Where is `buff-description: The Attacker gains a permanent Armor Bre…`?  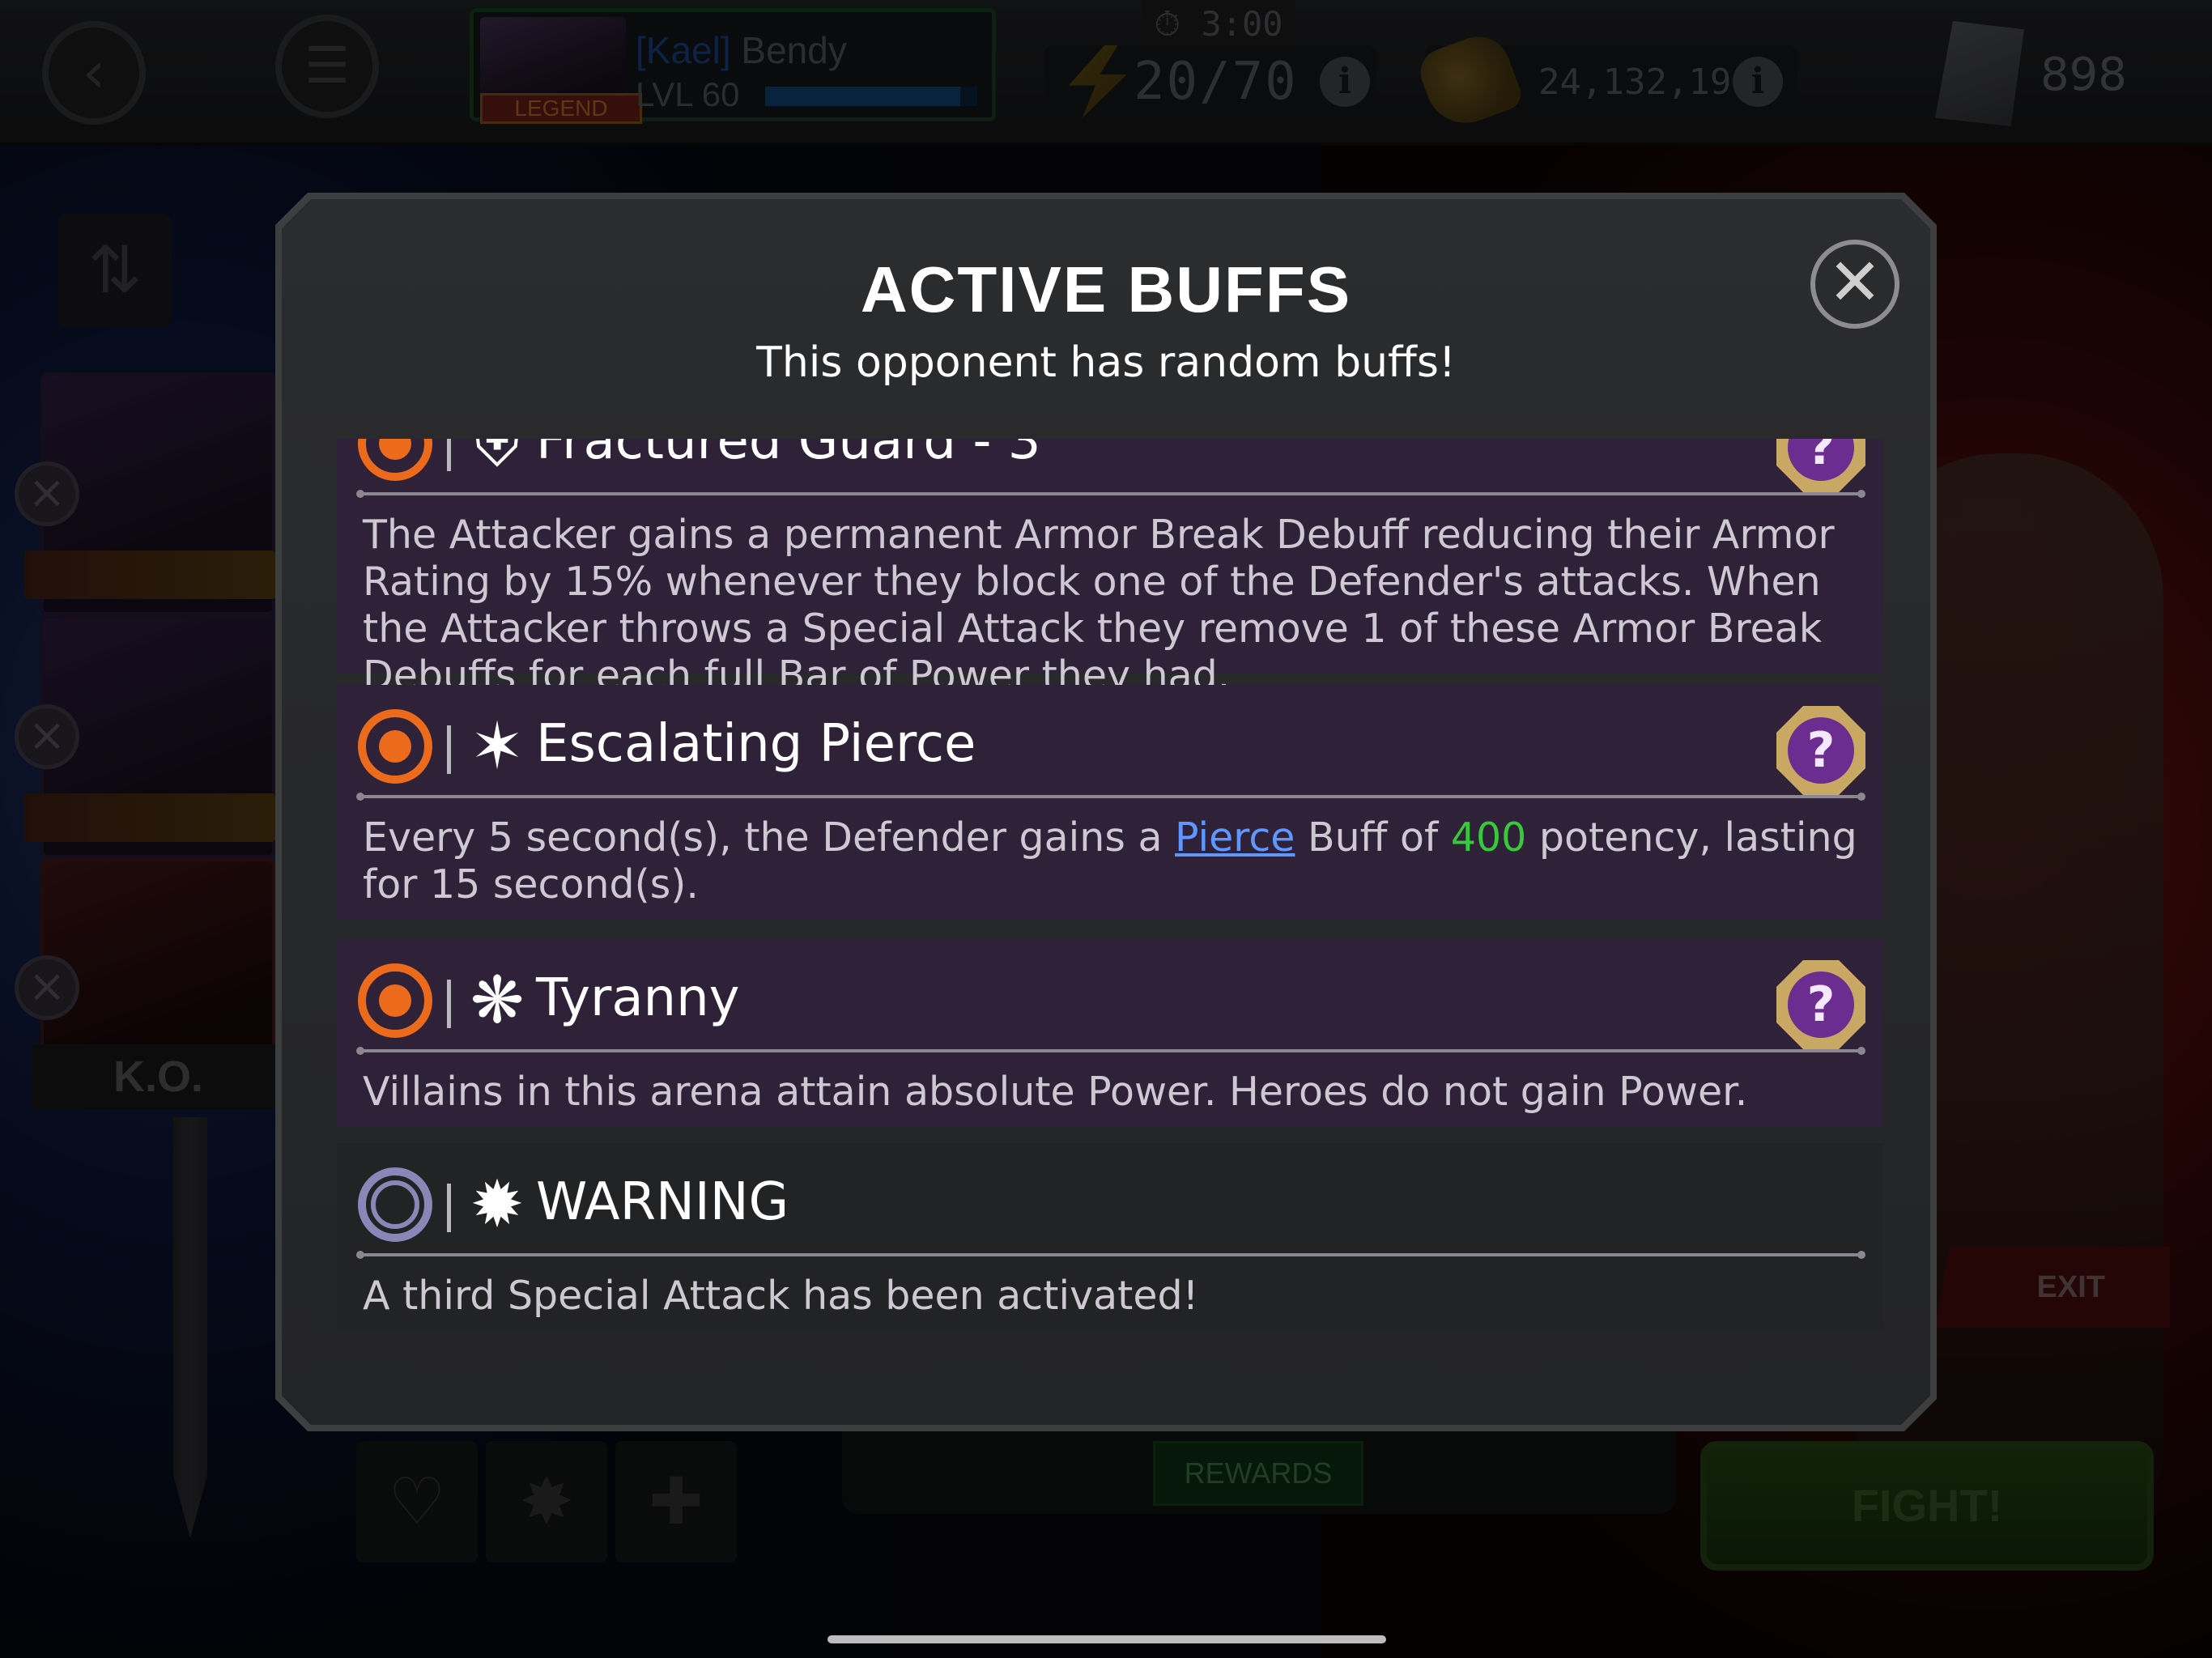
buff-description: The Attacker gains a permanent Armor Bre… is located at coordinates (1099, 605).